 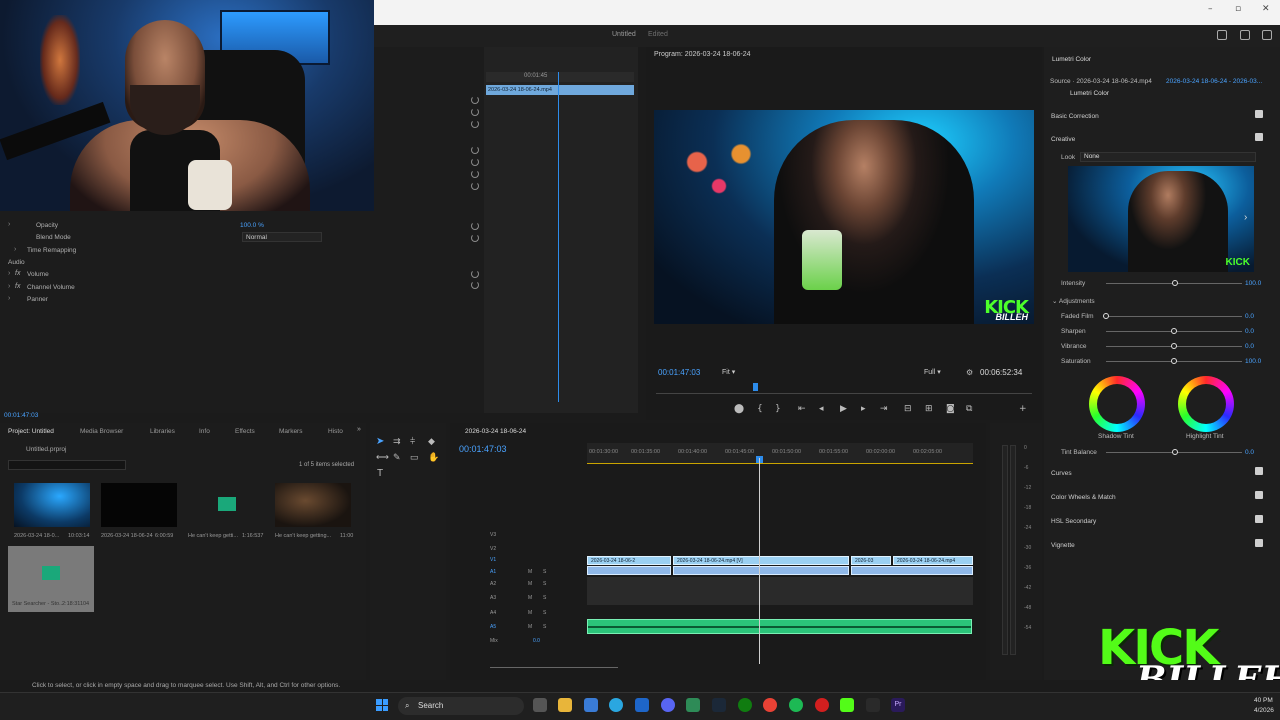 I want to click on step-back-icon: ◂, so click(x=821, y=409).